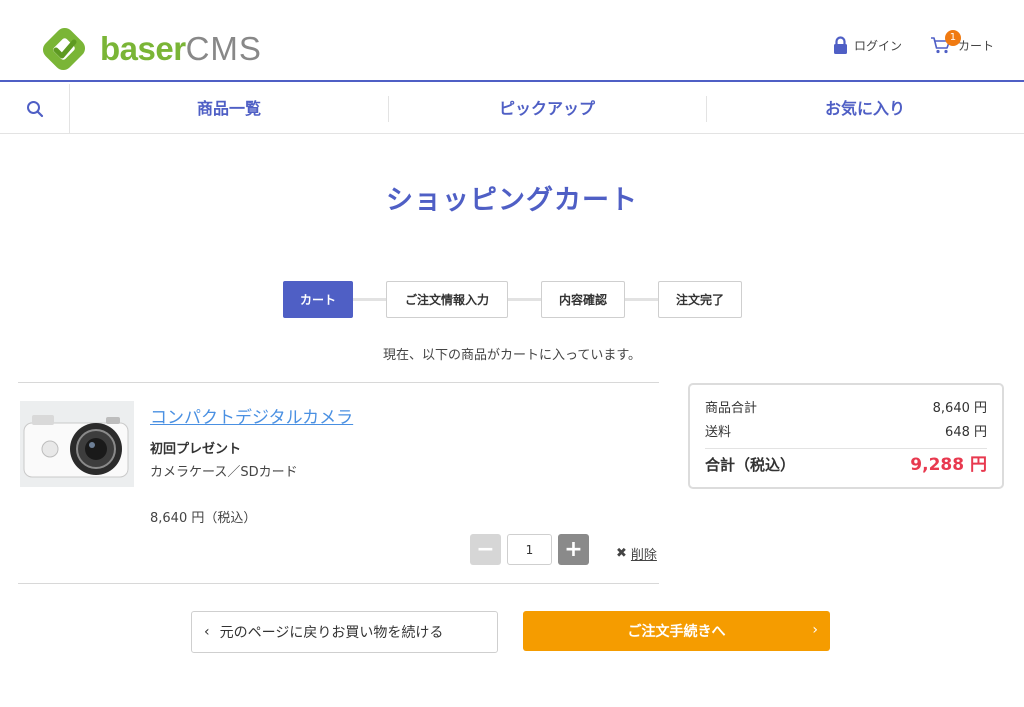 The width and height of the screenshot is (1024, 707). What do you see at coordinates (143, 48) in the screenshot?
I see `logo-word-a: baser` at bounding box center [143, 48].